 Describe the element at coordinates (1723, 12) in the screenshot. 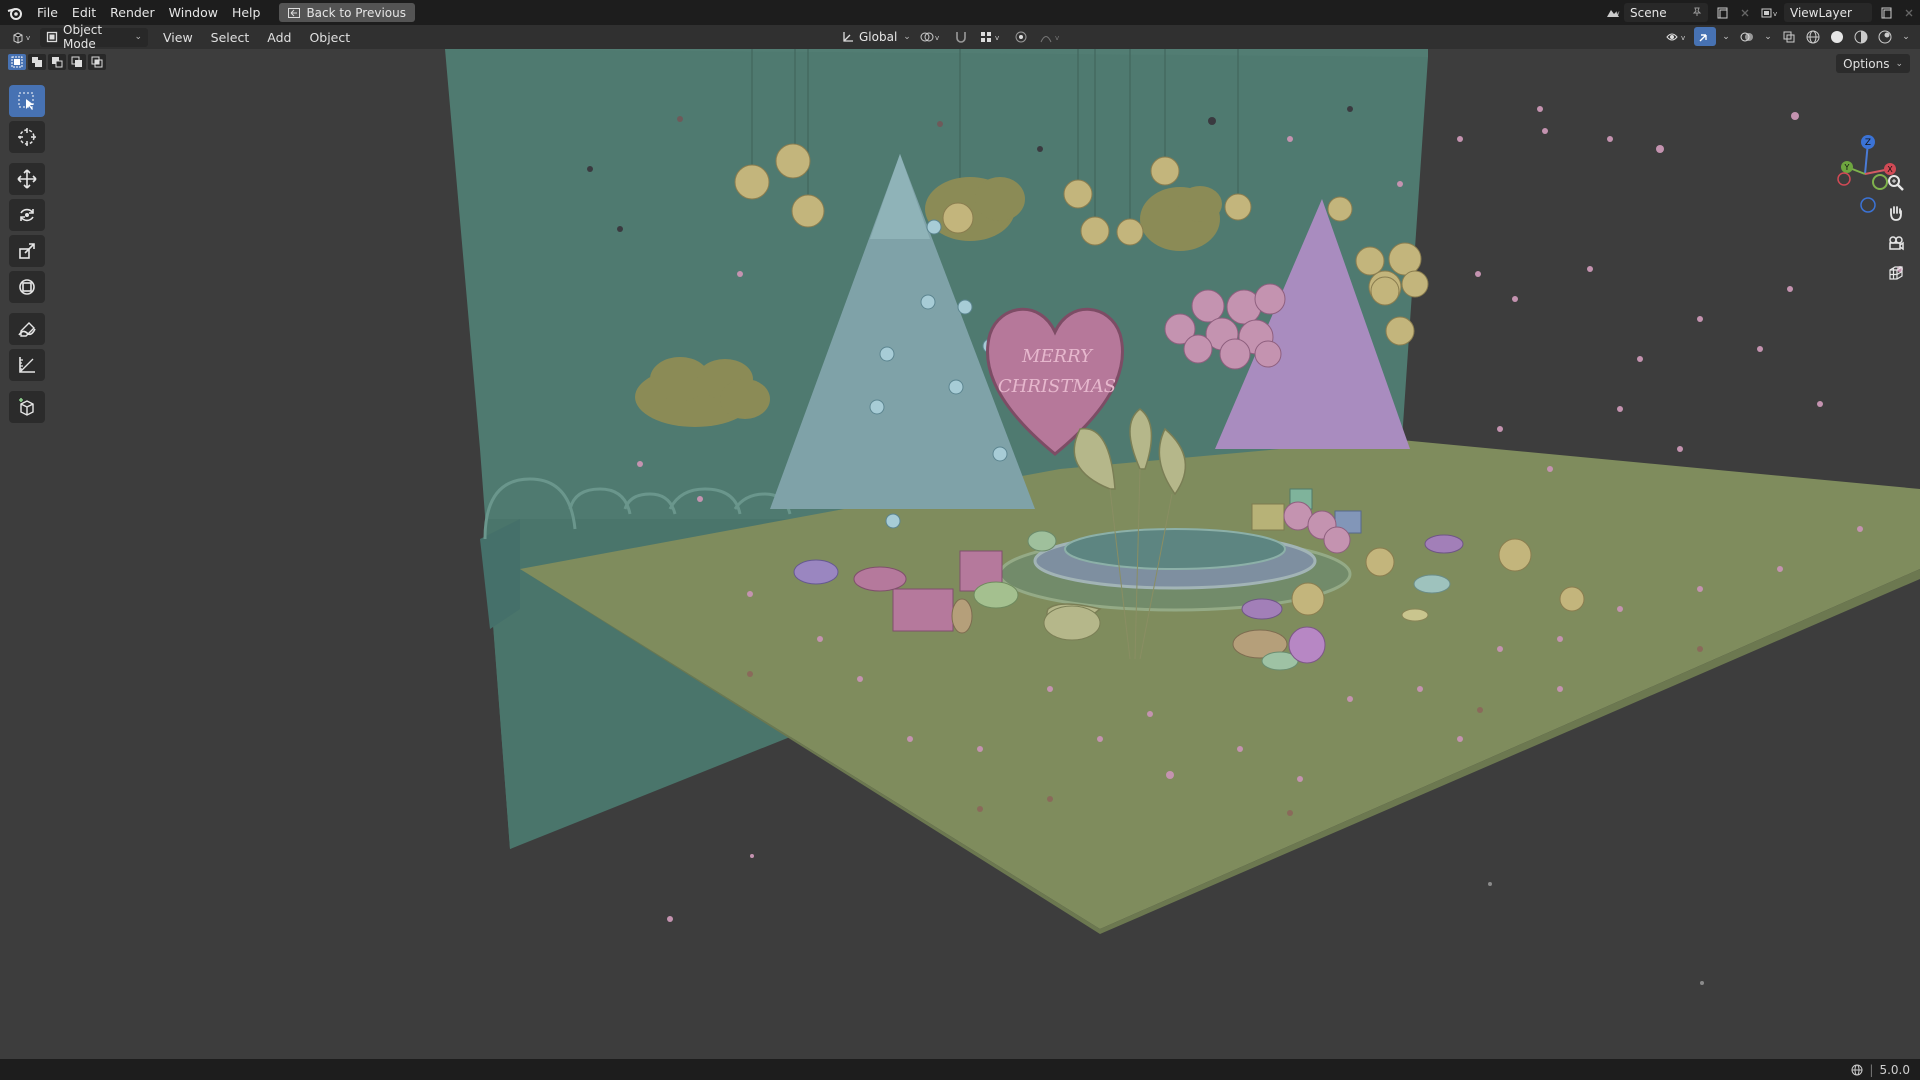

I see `new-scene-icon` at that location.